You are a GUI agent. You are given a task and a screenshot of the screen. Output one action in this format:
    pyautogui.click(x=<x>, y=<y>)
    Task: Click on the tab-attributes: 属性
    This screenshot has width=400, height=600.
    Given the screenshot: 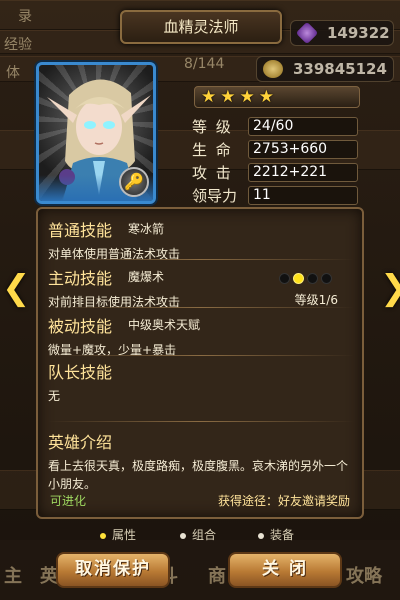 What is the action you would take?
    pyautogui.click(x=118, y=534)
    